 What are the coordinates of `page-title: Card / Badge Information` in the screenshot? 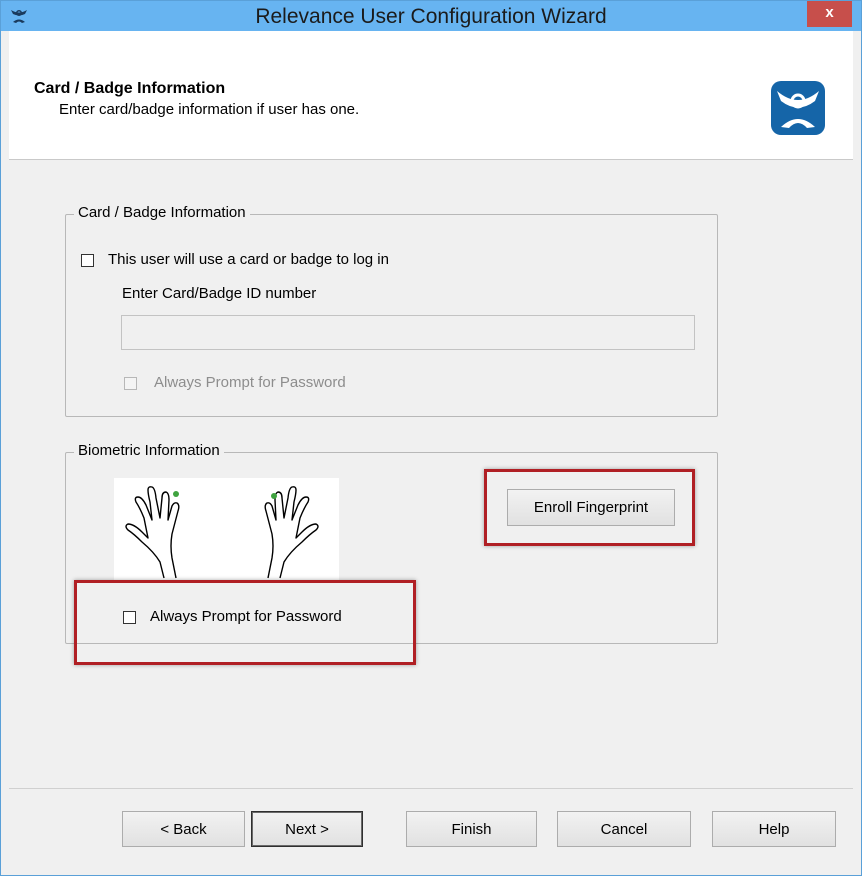 It's located at (130, 88).